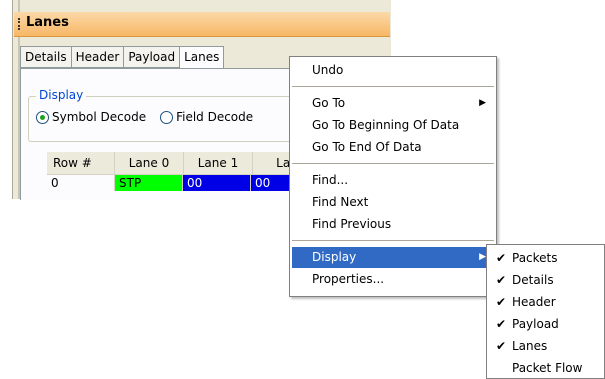 This screenshot has width=605, height=379. I want to click on table-row: 0 STP 00 00, so click(183, 183).